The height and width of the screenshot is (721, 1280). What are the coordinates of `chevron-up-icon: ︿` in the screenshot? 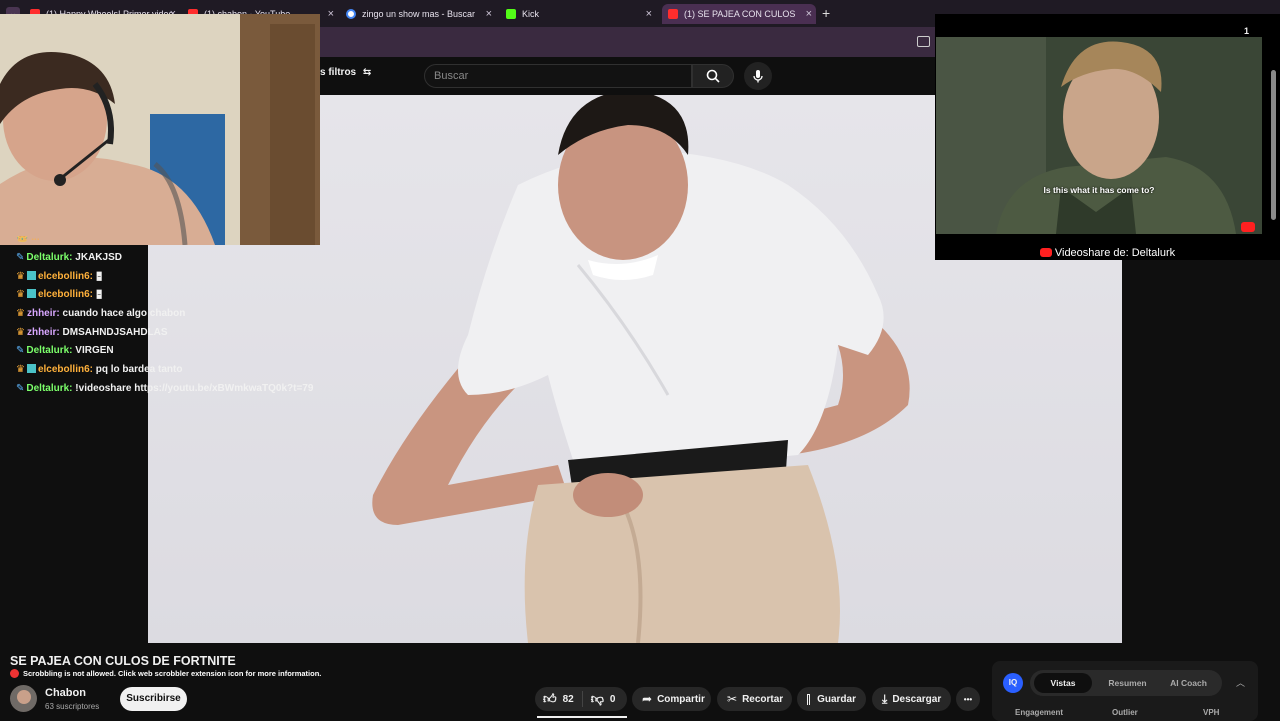 It's located at (1240, 682).